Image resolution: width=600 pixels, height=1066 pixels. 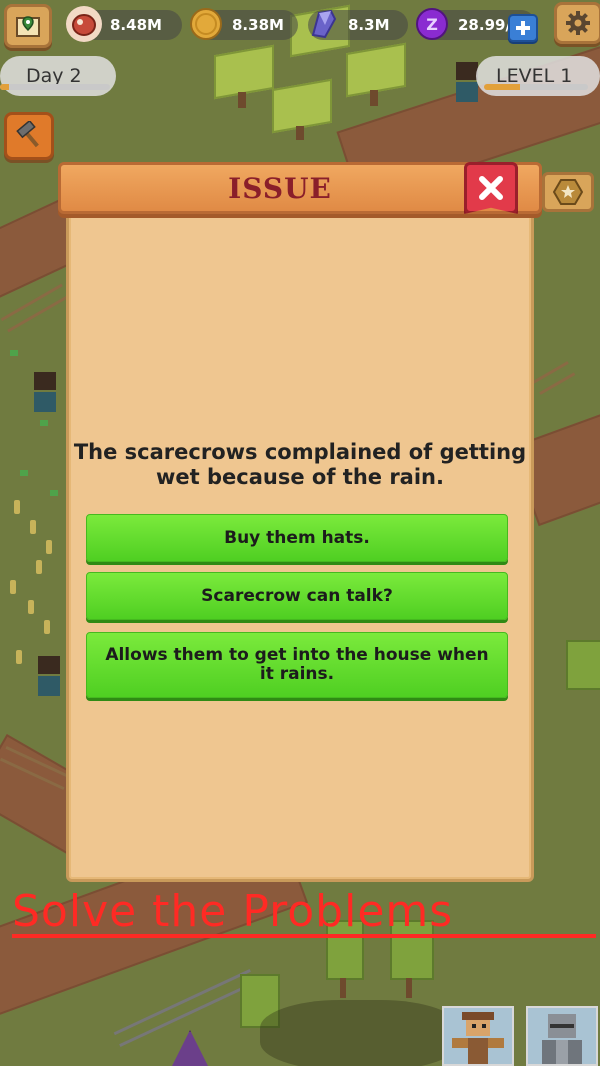 I want to click on map-button, so click(x=28, y=26).